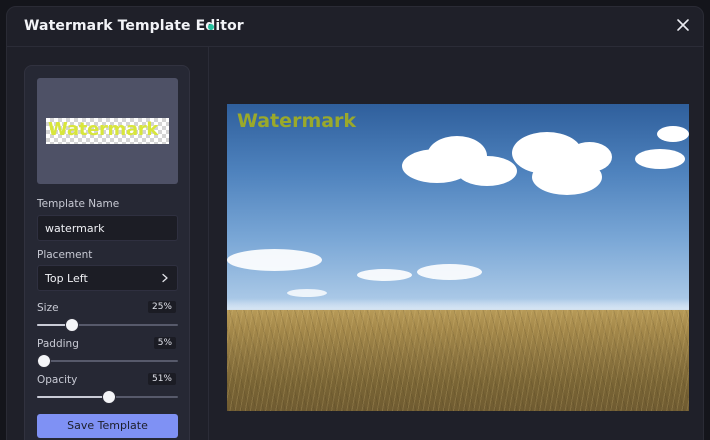 This screenshot has width=710, height=440. Describe the element at coordinates (44, 361) in the screenshot. I see `padding-slider-handle` at that location.